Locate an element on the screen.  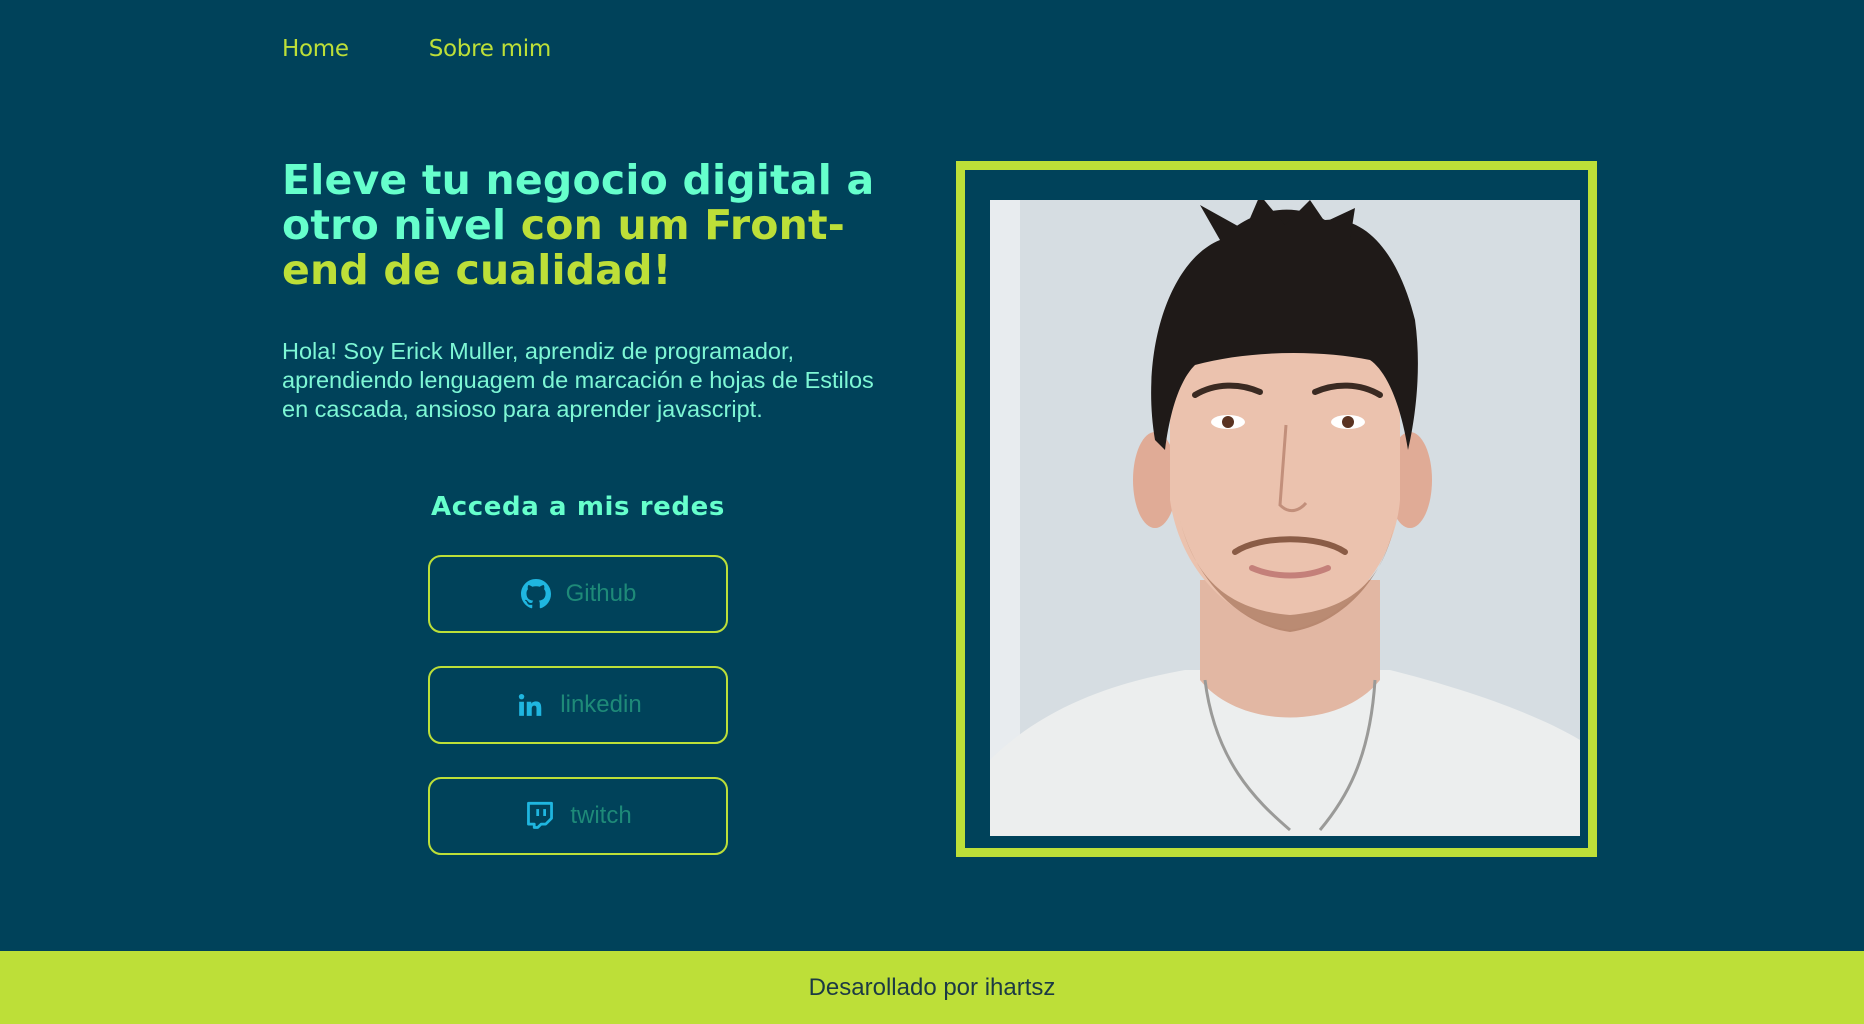
github-button: Github is located at coordinates (578, 594).